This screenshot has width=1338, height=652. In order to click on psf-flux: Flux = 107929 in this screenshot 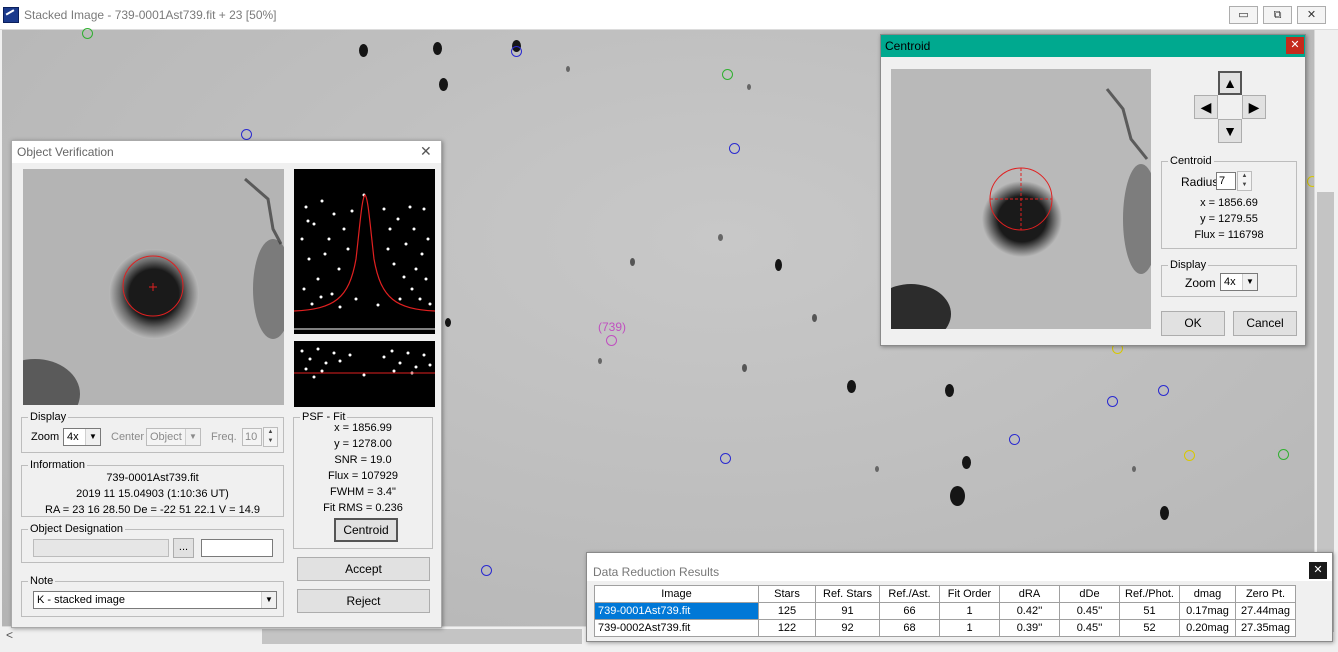, I will do `click(363, 476)`.